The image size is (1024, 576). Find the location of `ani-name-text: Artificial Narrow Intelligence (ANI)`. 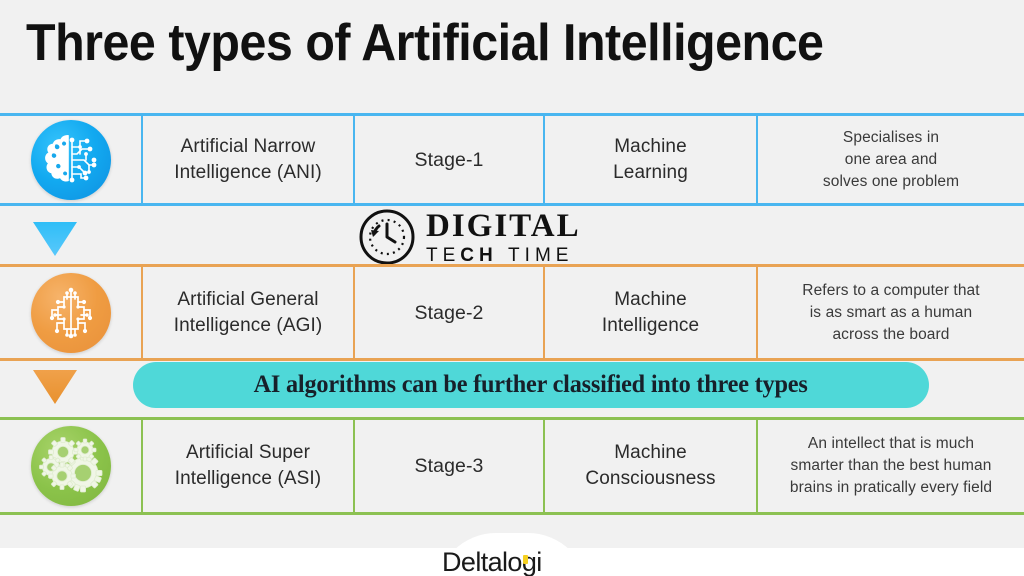

ani-name-text: Artificial Narrow Intelligence (ANI) is located at coordinates (248, 159).